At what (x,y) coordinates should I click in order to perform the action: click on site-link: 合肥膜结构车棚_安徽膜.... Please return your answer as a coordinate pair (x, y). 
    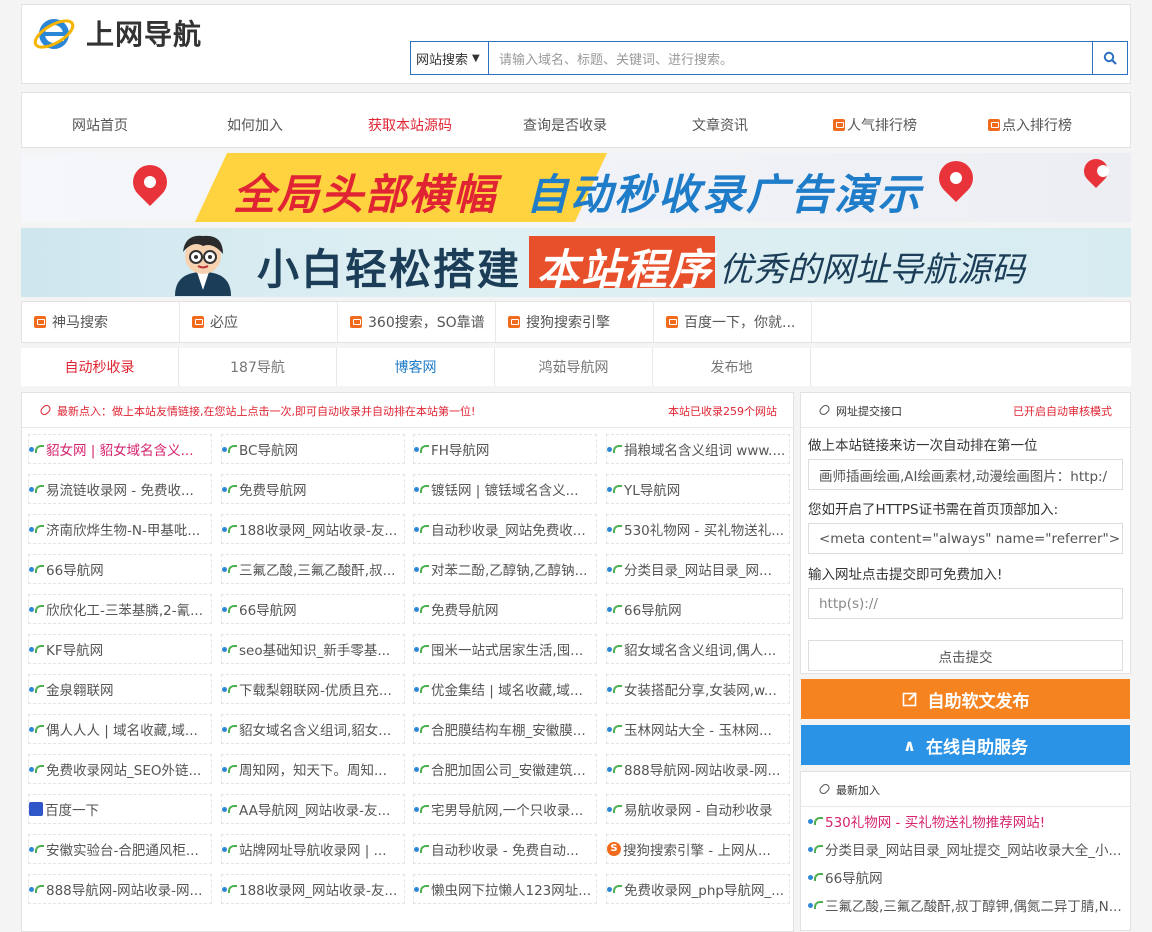
    Looking at the image, I should click on (505, 729).